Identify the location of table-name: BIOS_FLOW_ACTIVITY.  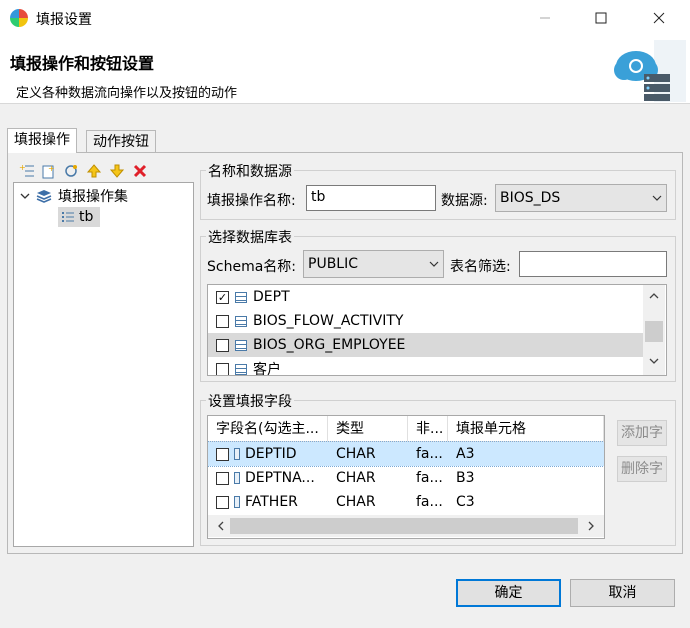
(328, 321).